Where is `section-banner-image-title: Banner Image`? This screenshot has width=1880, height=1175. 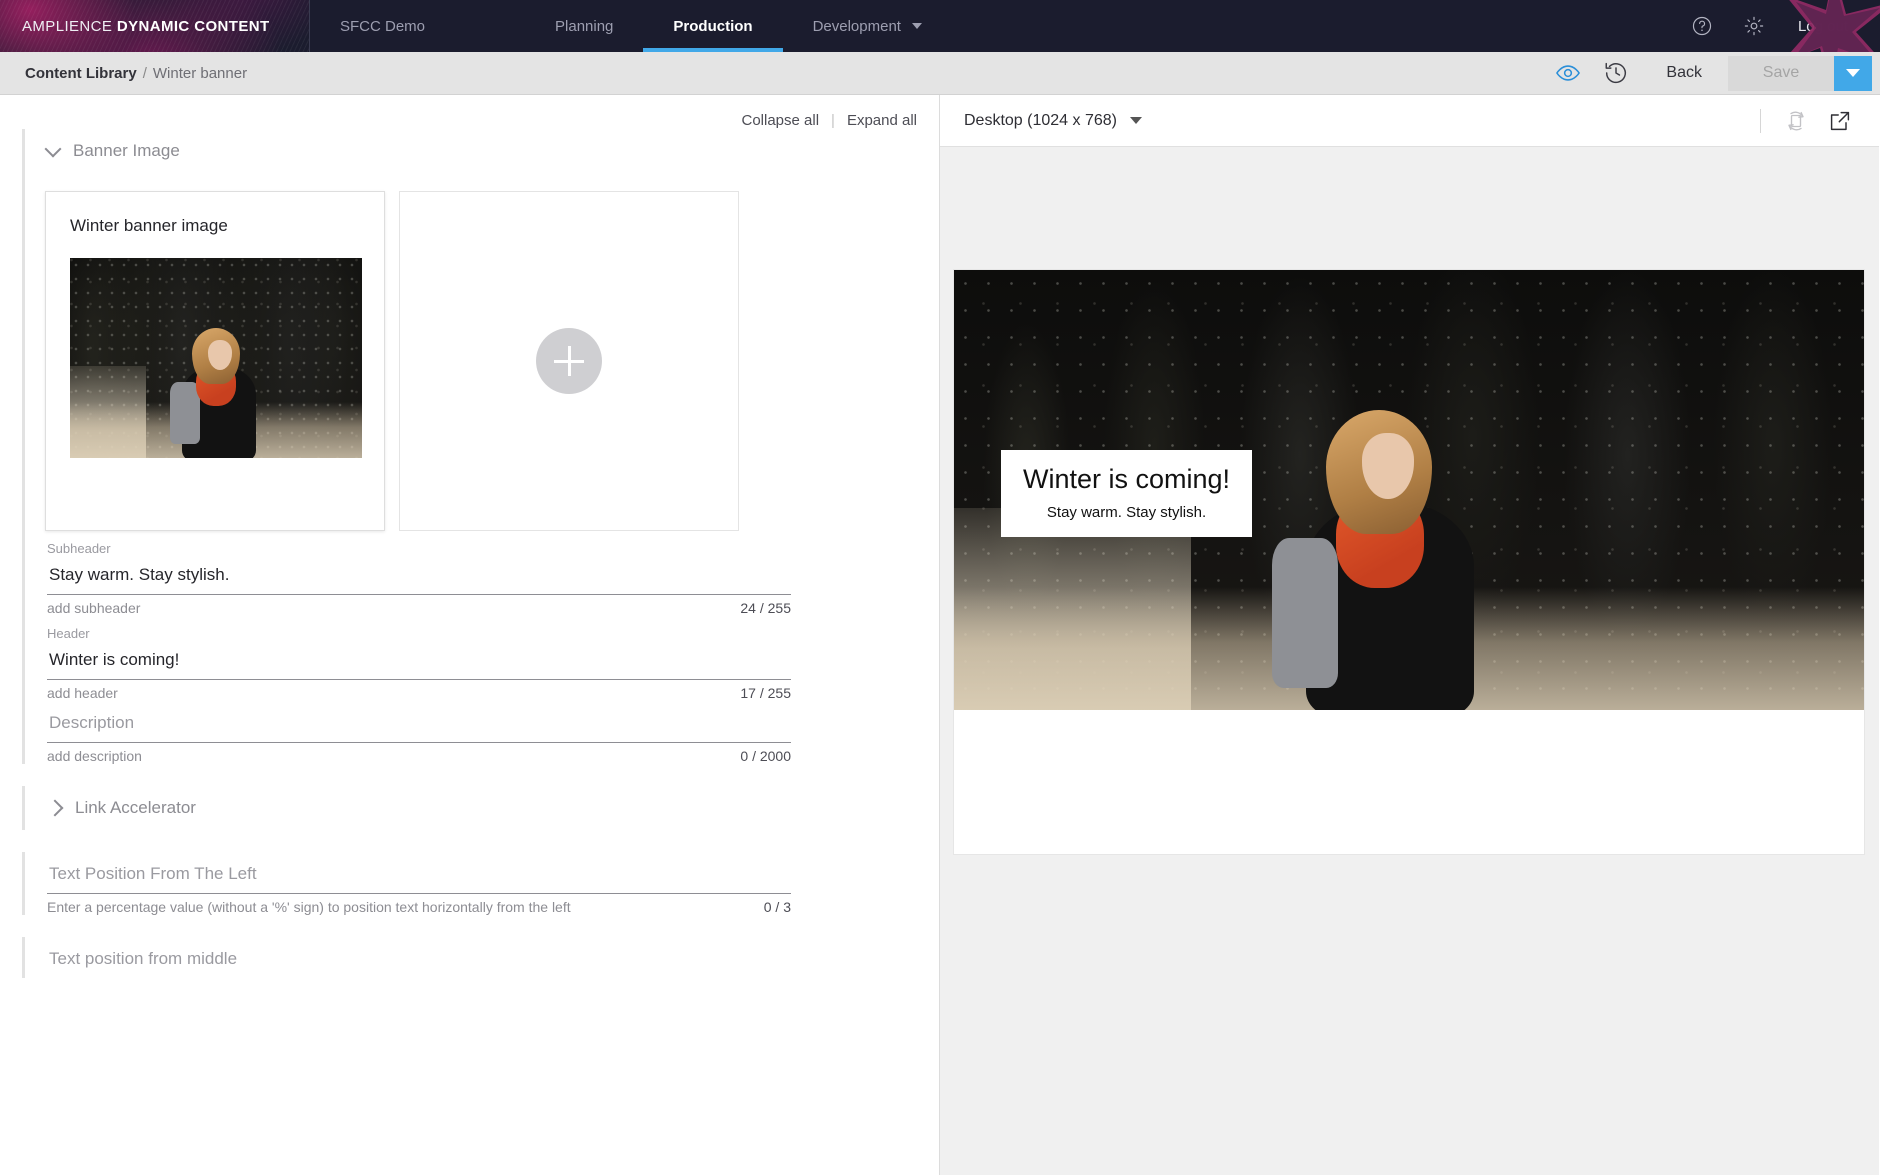
section-banner-image-title: Banner Image is located at coordinates (126, 150).